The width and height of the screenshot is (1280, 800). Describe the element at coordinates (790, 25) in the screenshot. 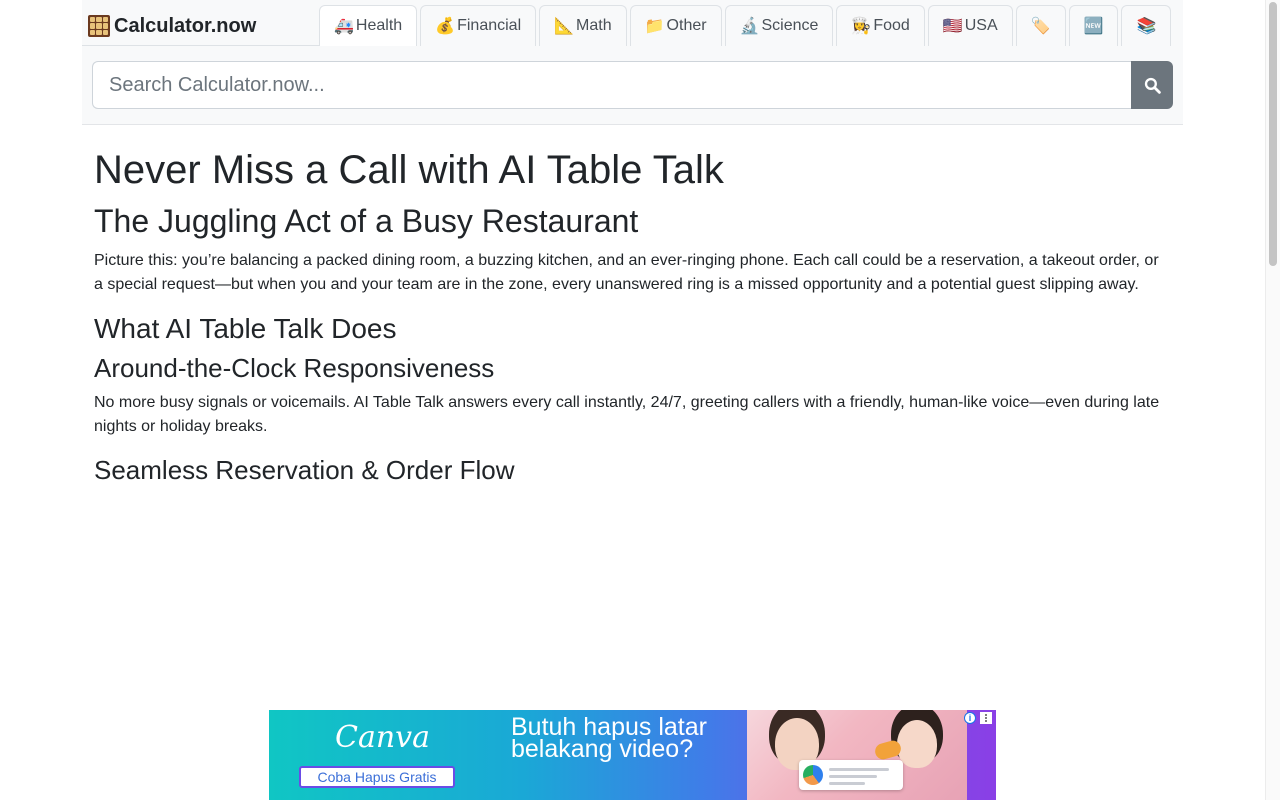

I see `tab-label: Science` at that location.